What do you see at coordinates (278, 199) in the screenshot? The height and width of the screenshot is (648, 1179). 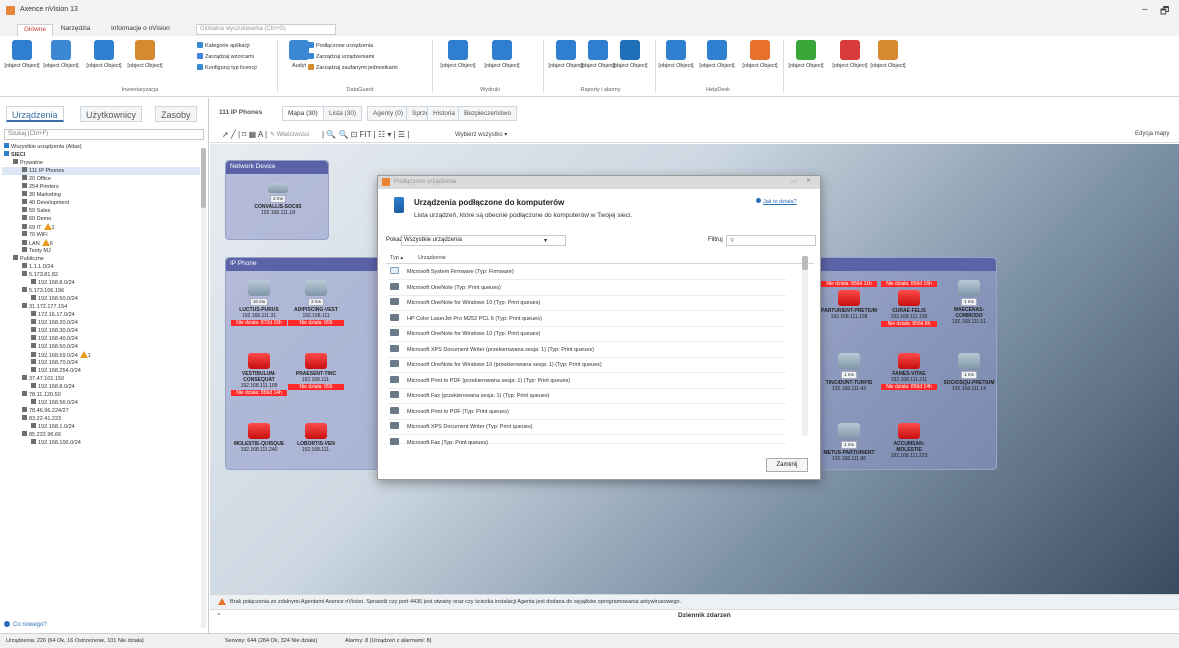 I see `device-node: 2 ms CONVALLIS-SOCIIS 192.168.111.18` at bounding box center [278, 199].